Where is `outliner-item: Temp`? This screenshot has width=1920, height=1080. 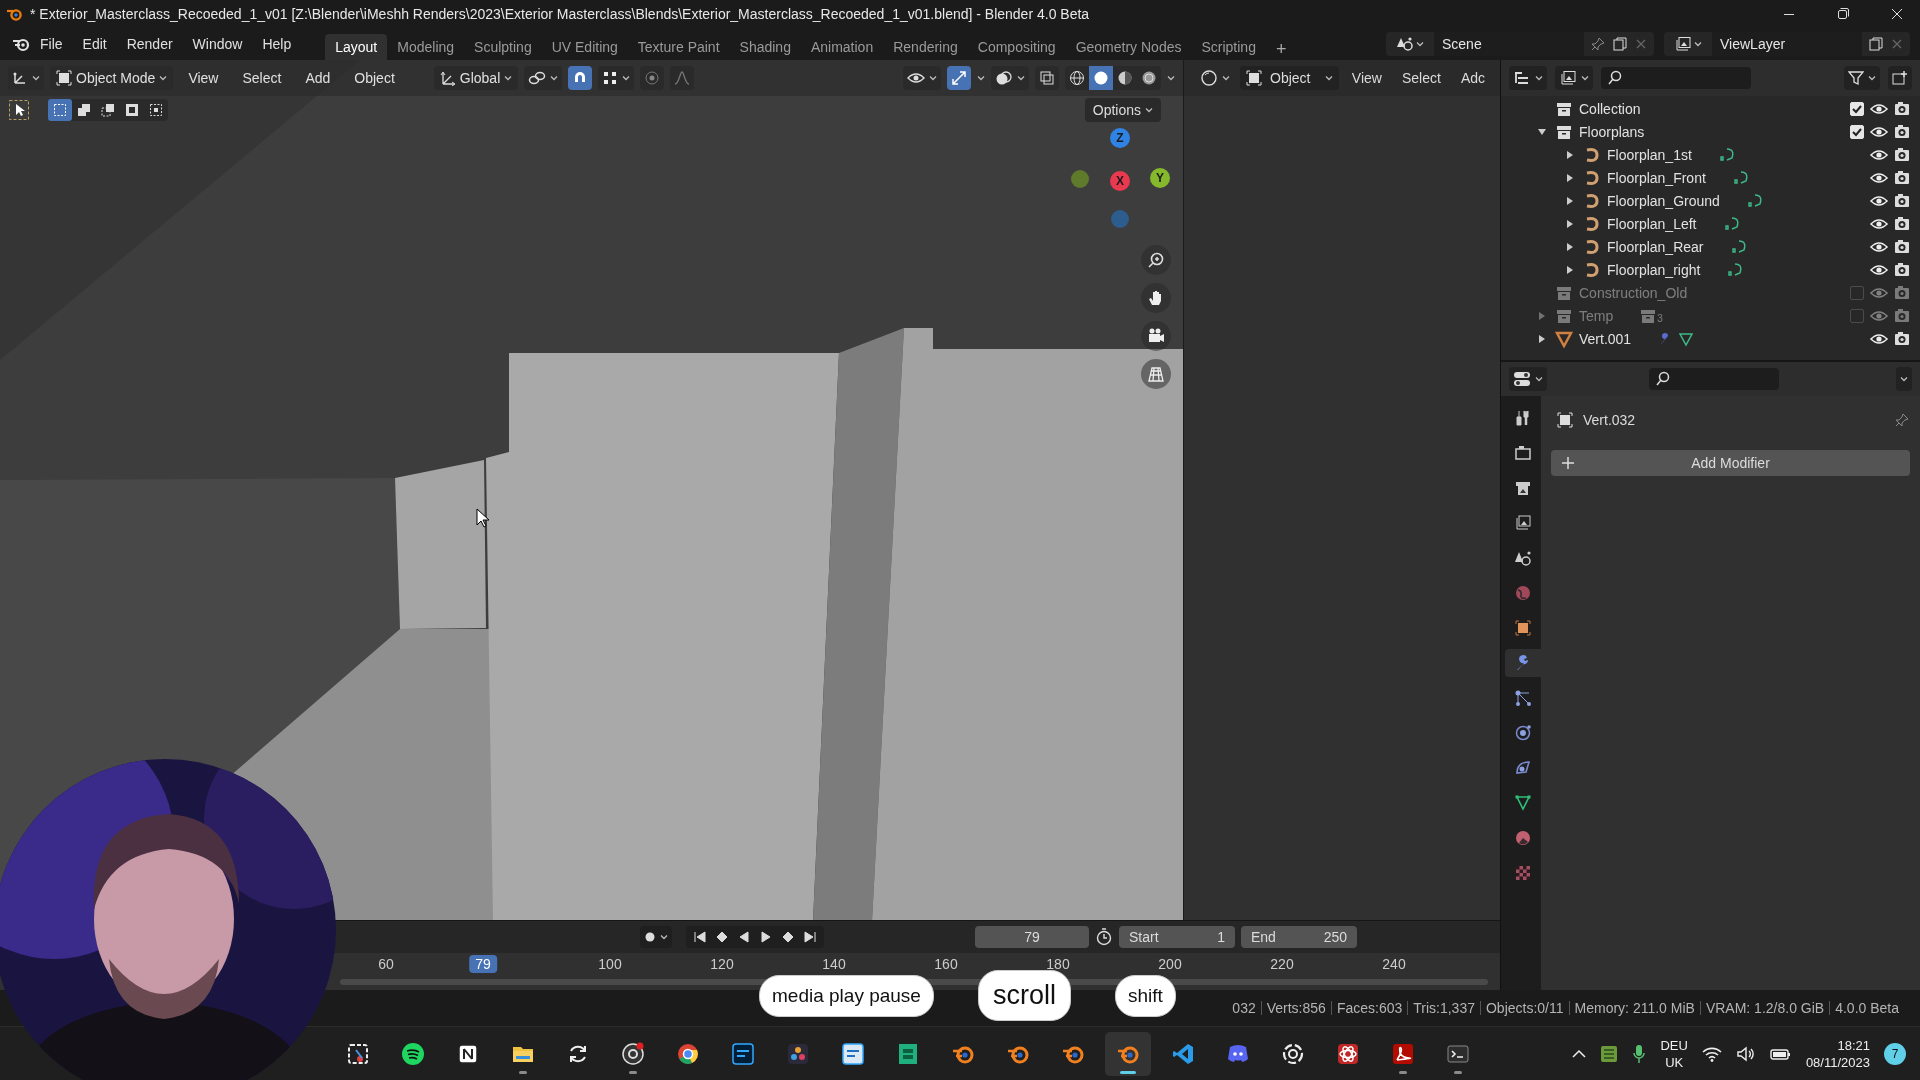 outliner-item: Temp is located at coordinates (1596, 315).